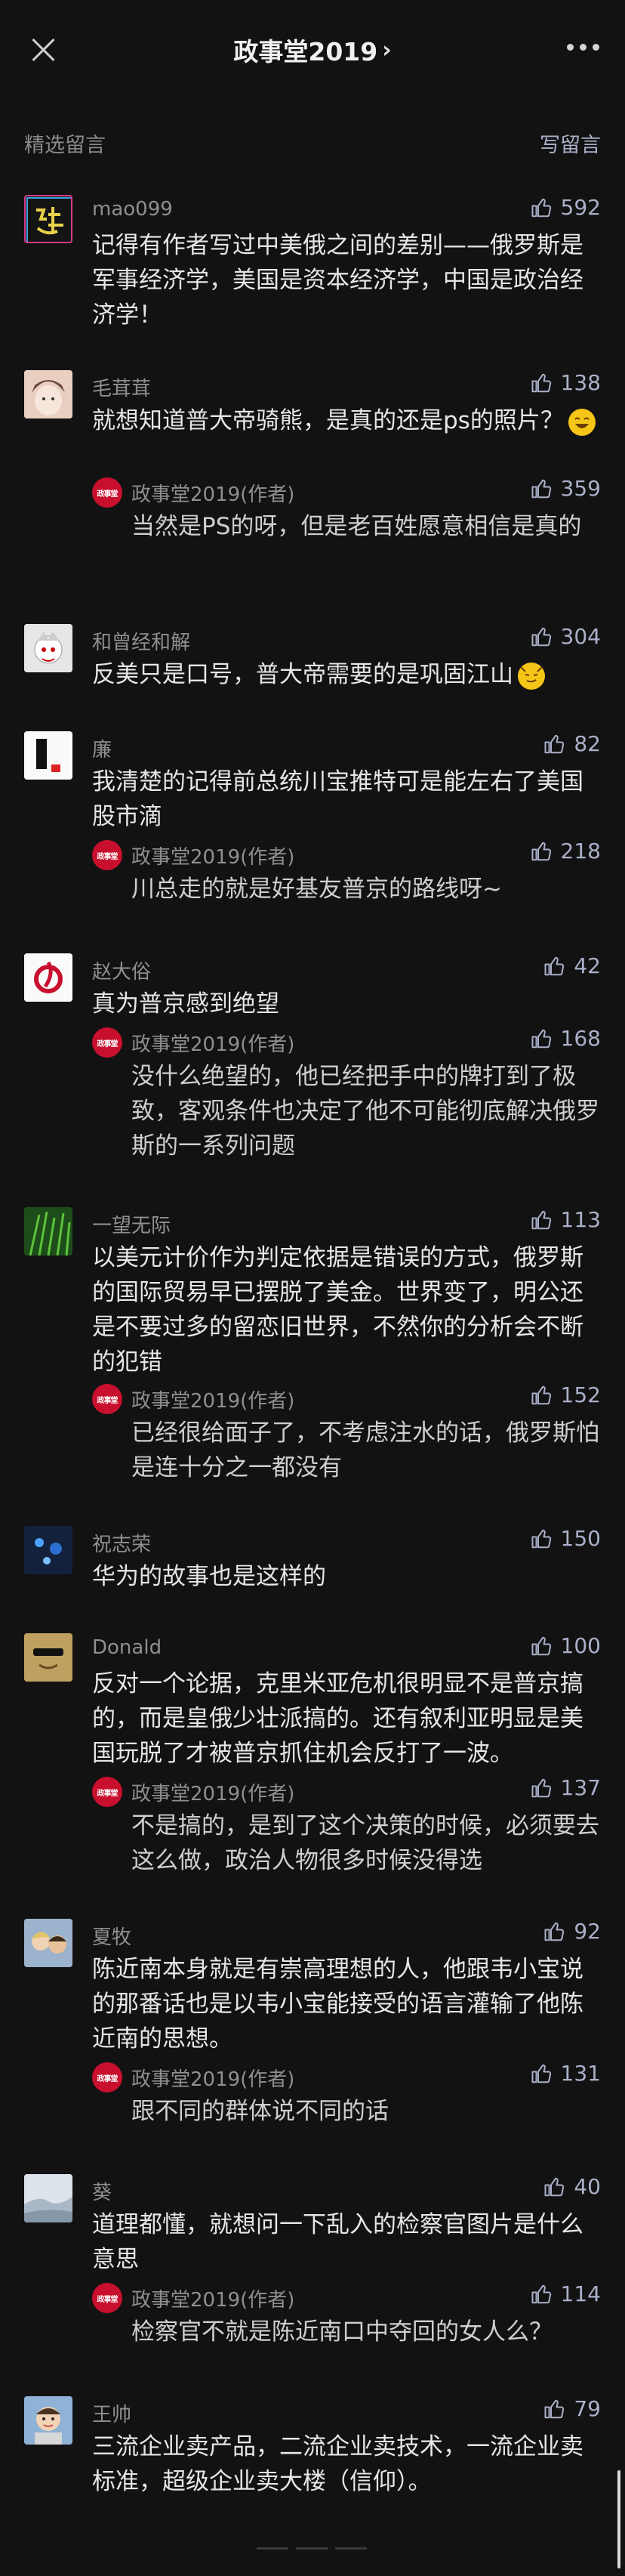 The image size is (625, 2576). I want to click on more-options-icon, so click(583, 47).